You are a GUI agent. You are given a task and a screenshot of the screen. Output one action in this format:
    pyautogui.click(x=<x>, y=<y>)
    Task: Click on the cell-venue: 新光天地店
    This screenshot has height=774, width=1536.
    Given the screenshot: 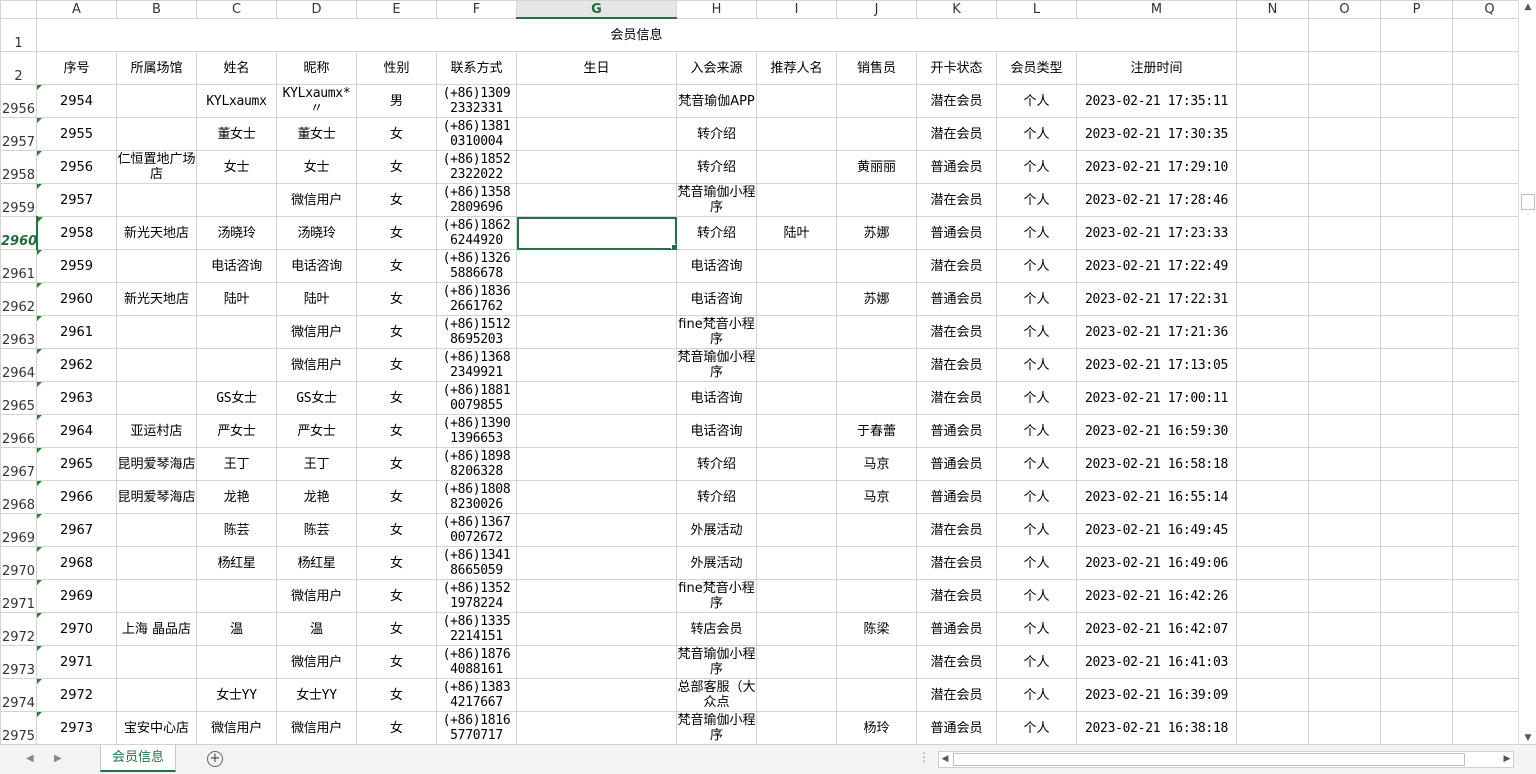 What is the action you would take?
    pyautogui.click(x=156, y=233)
    